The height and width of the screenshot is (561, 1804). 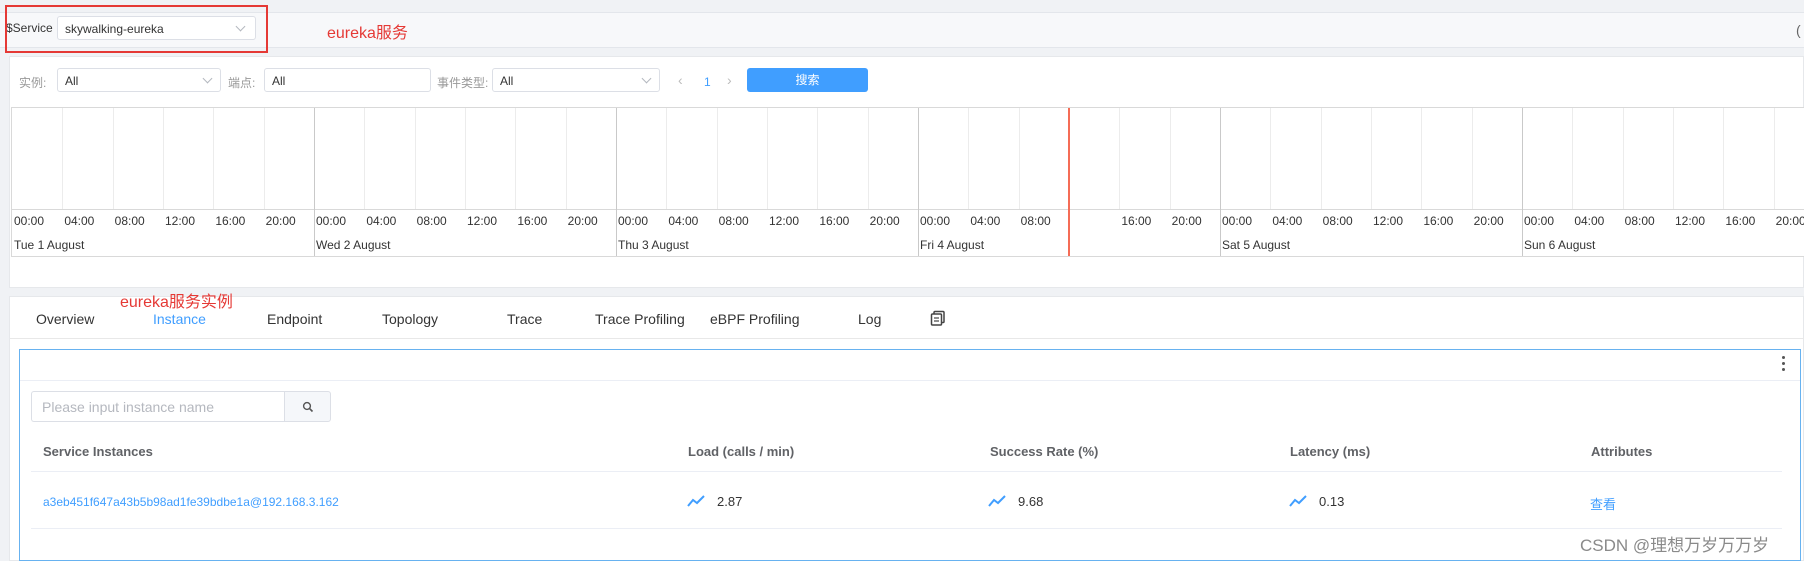 What do you see at coordinates (1603, 503) in the screenshot?
I see `attributes-view-link: 查看` at bounding box center [1603, 503].